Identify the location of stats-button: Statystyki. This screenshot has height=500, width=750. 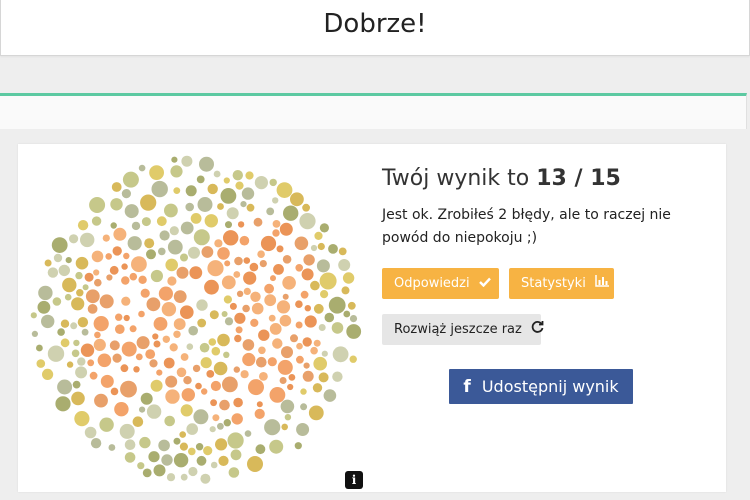
(561, 283).